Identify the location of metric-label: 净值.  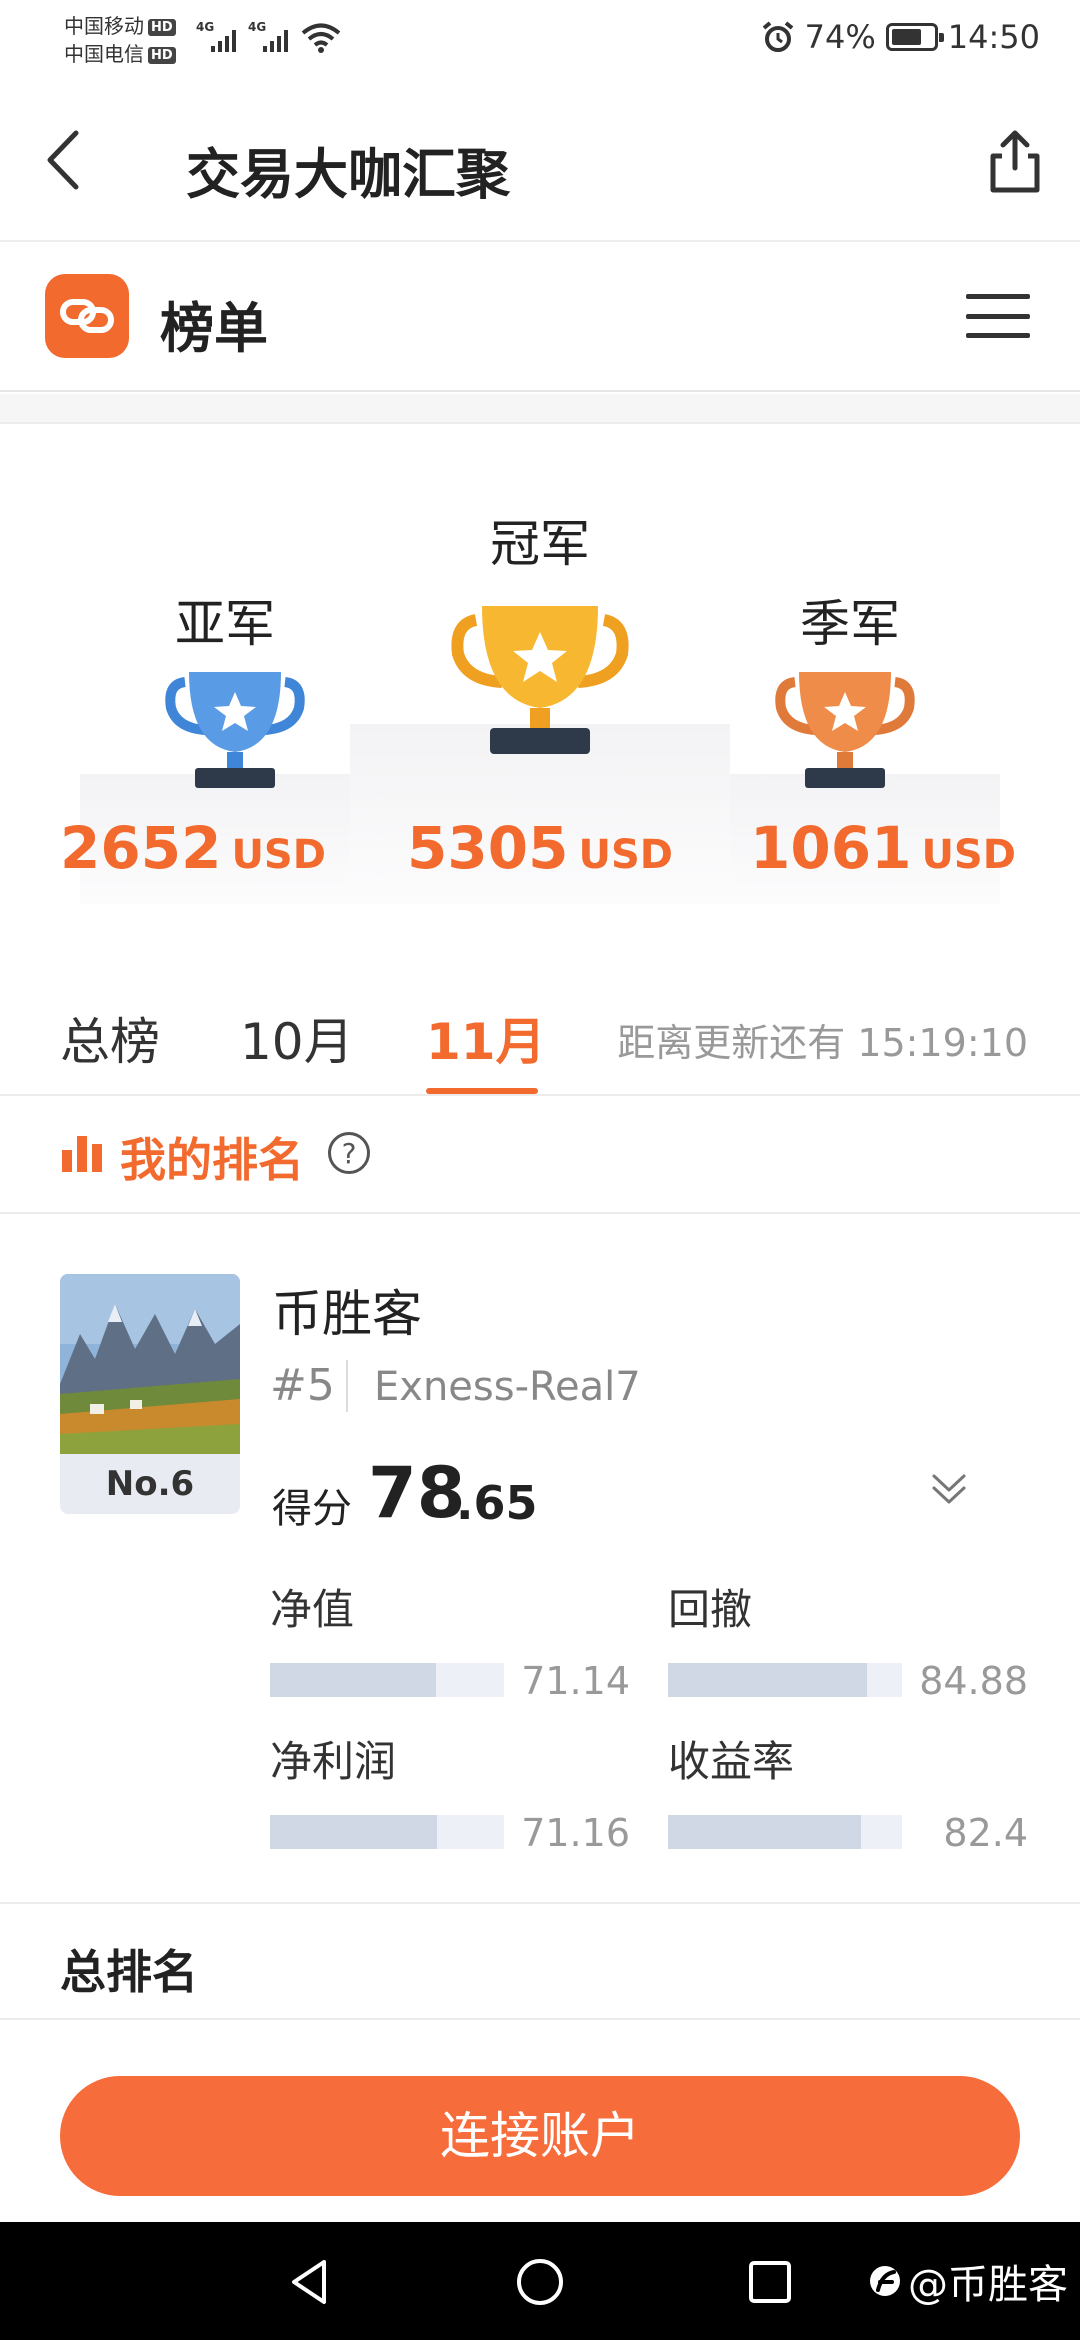
(312, 1609).